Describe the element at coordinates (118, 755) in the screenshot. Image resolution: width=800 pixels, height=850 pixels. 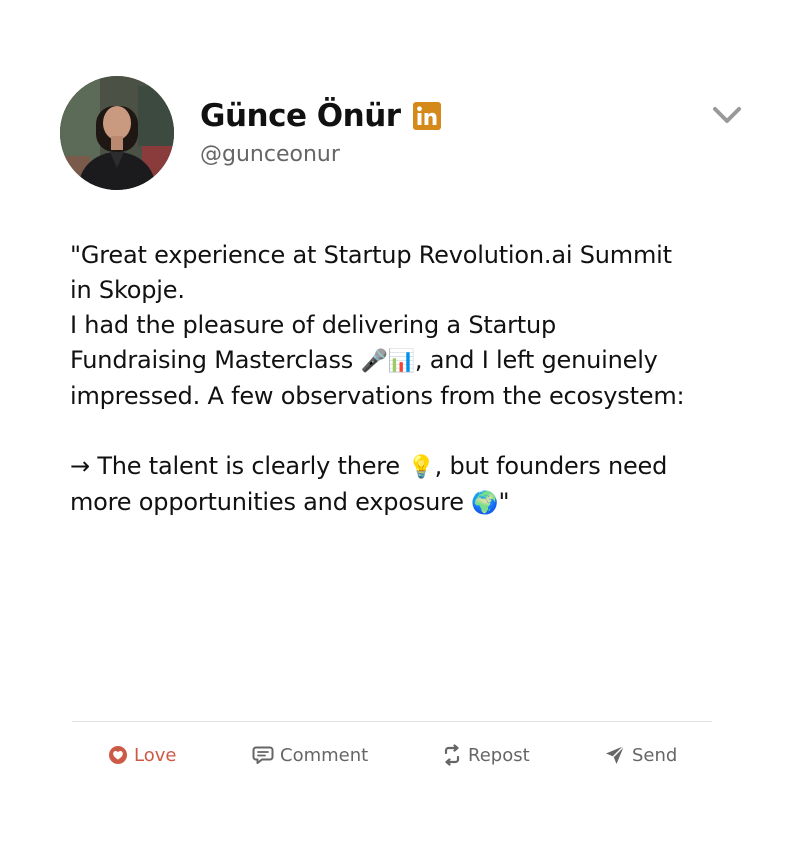
I see `heart-icon` at that location.